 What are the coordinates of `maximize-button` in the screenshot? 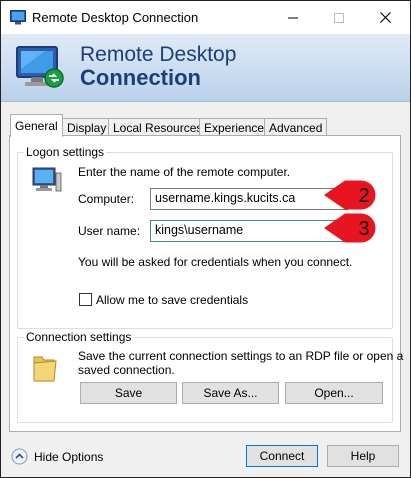 It's located at (339, 17).